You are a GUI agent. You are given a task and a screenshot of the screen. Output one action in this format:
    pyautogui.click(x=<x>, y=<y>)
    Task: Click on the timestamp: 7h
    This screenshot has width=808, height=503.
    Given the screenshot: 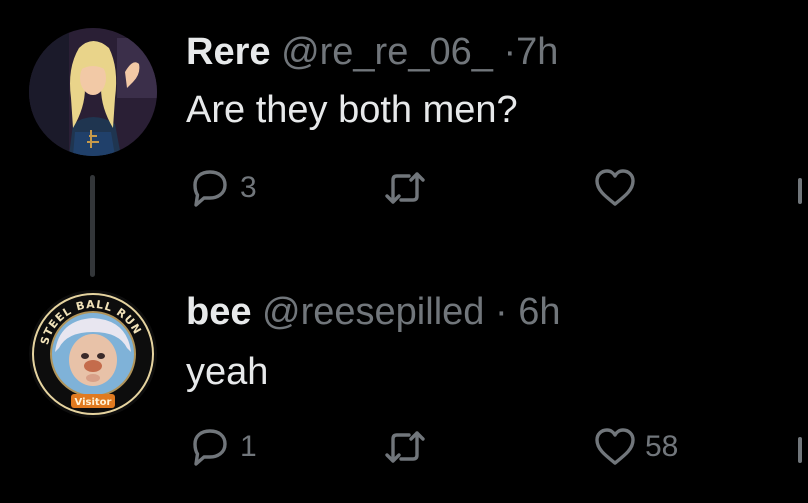 What is the action you would take?
    pyautogui.click(x=537, y=52)
    